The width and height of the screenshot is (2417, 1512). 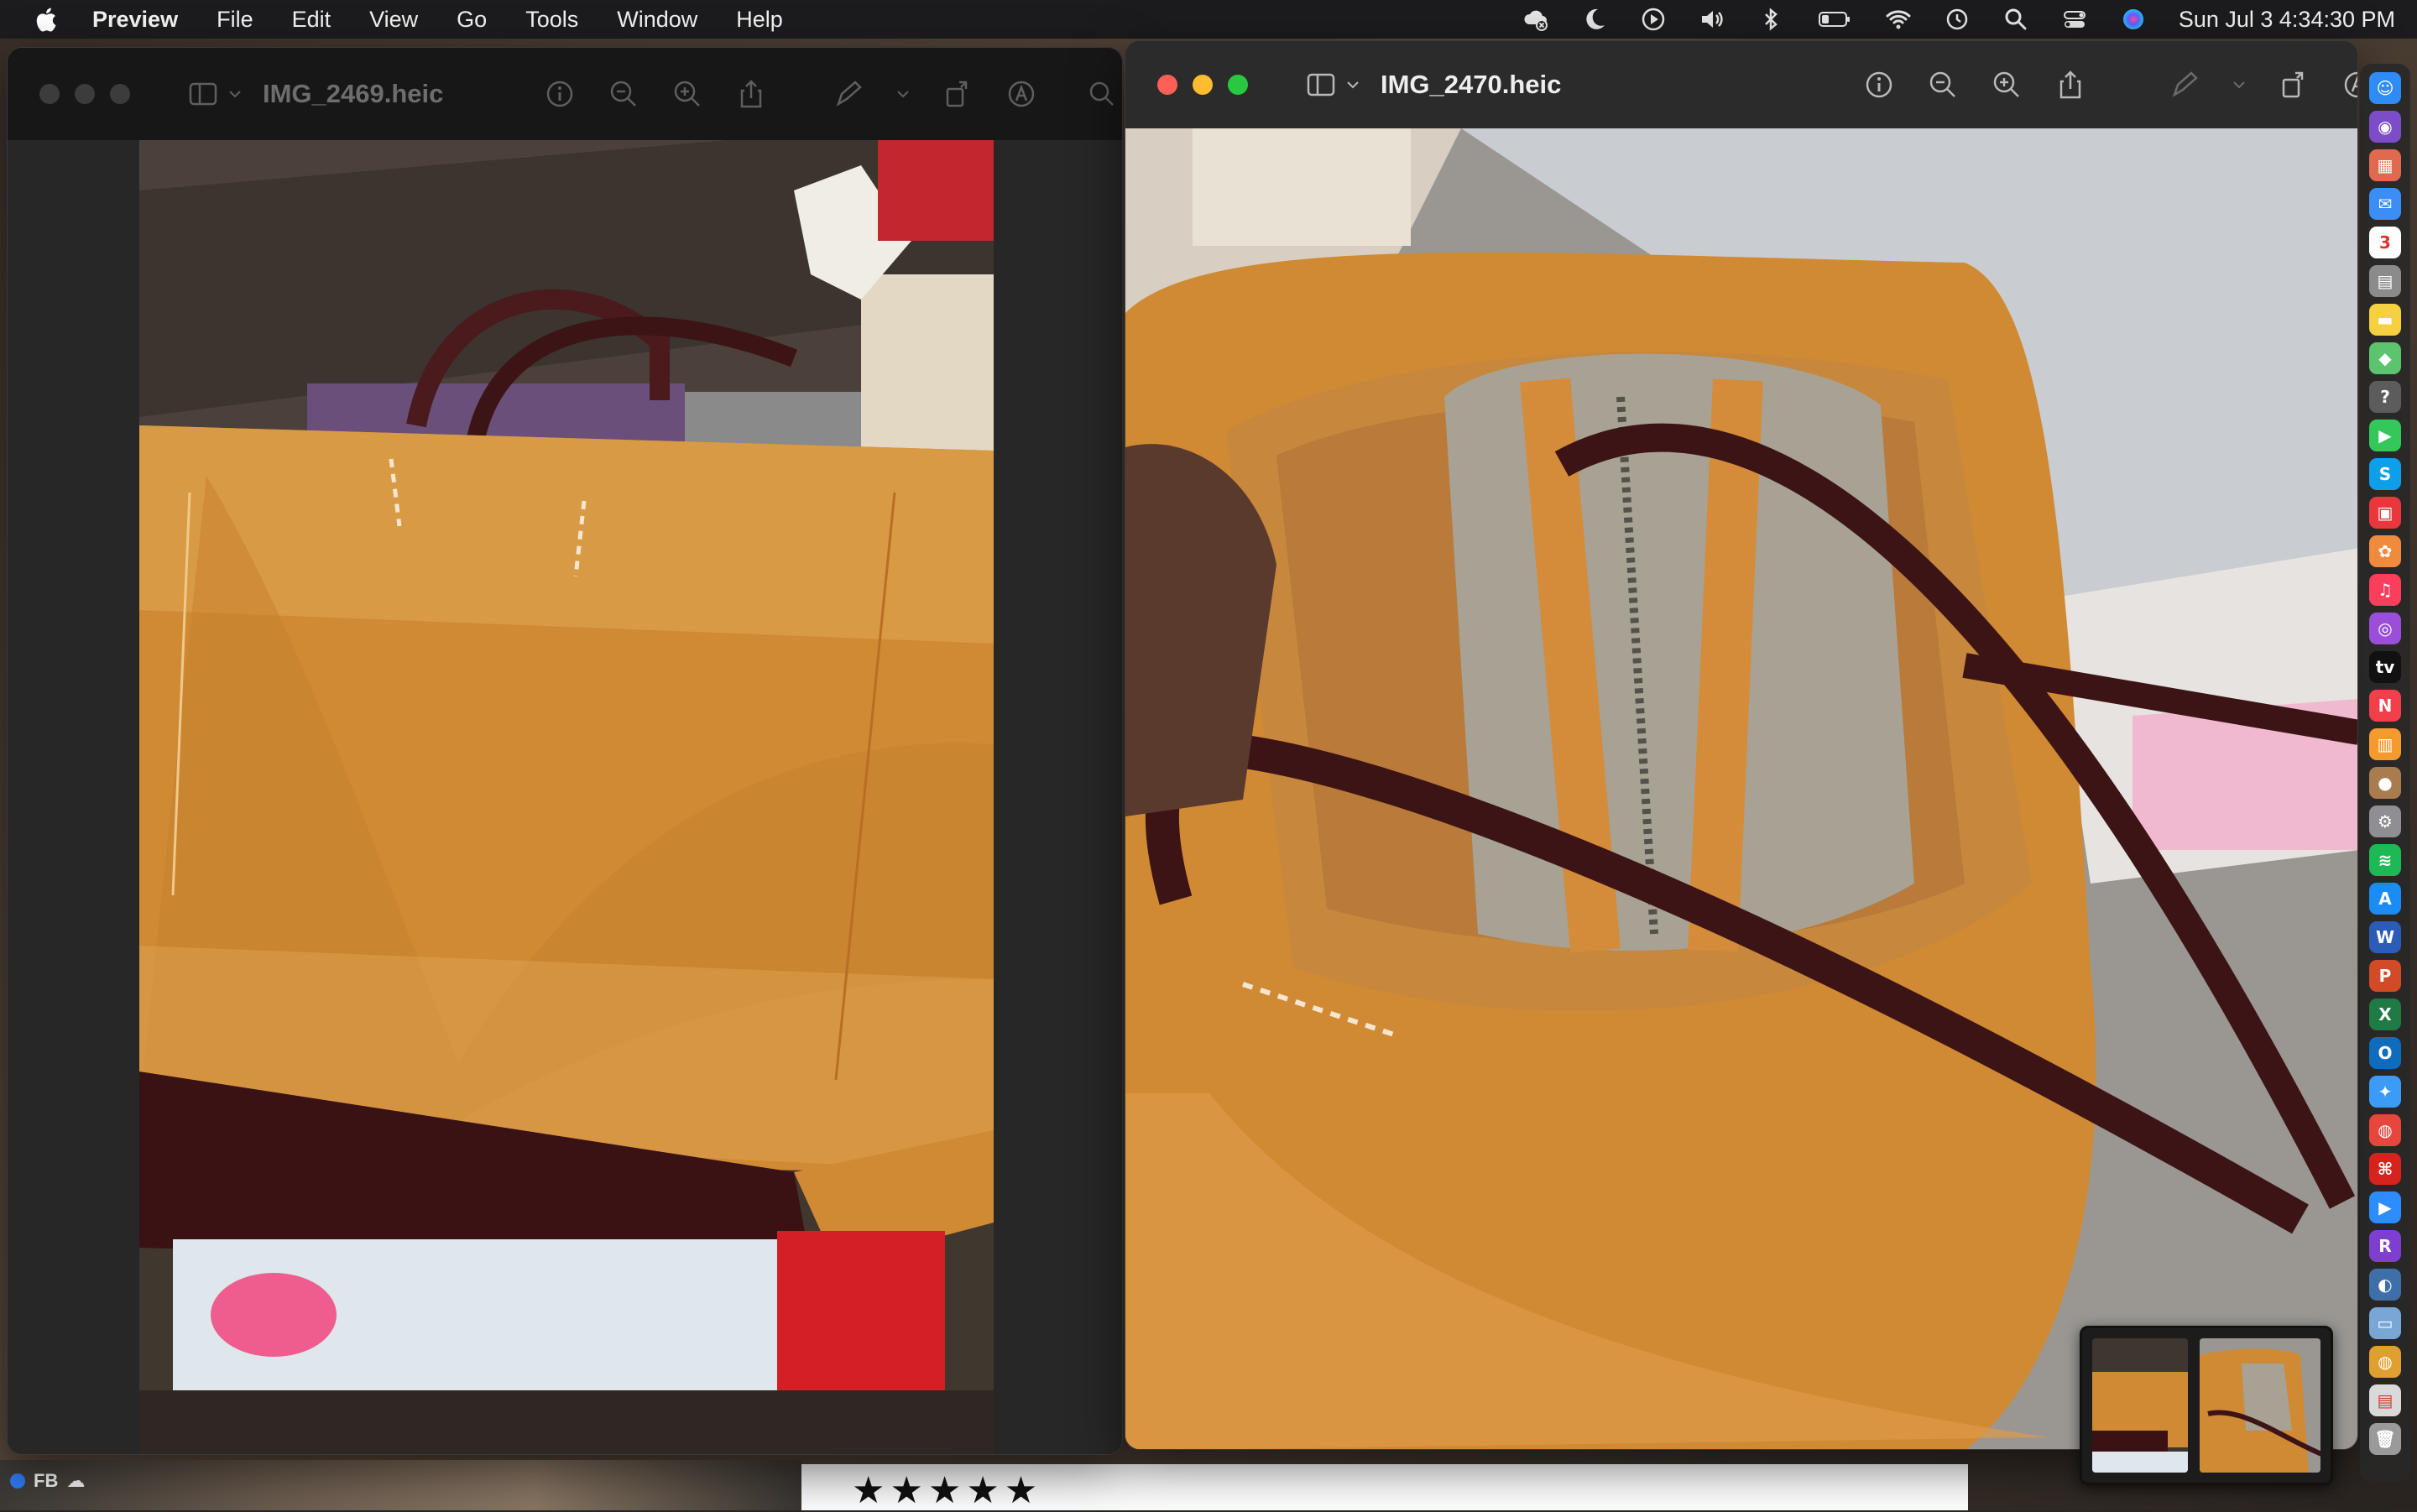 What do you see at coordinates (1741, 84) in the screenshot?
I see `window-titlebar: IMG_2470.heic` at bounding box center [1741, 84].